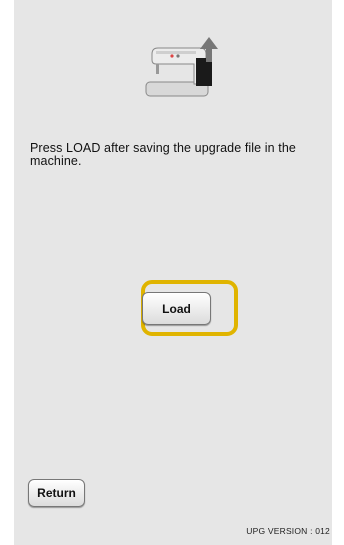 The width and height of the screenshot is (344, 545). I want to click on upgrade-version-label: UPG VERSION : 012, so click(288, 531).